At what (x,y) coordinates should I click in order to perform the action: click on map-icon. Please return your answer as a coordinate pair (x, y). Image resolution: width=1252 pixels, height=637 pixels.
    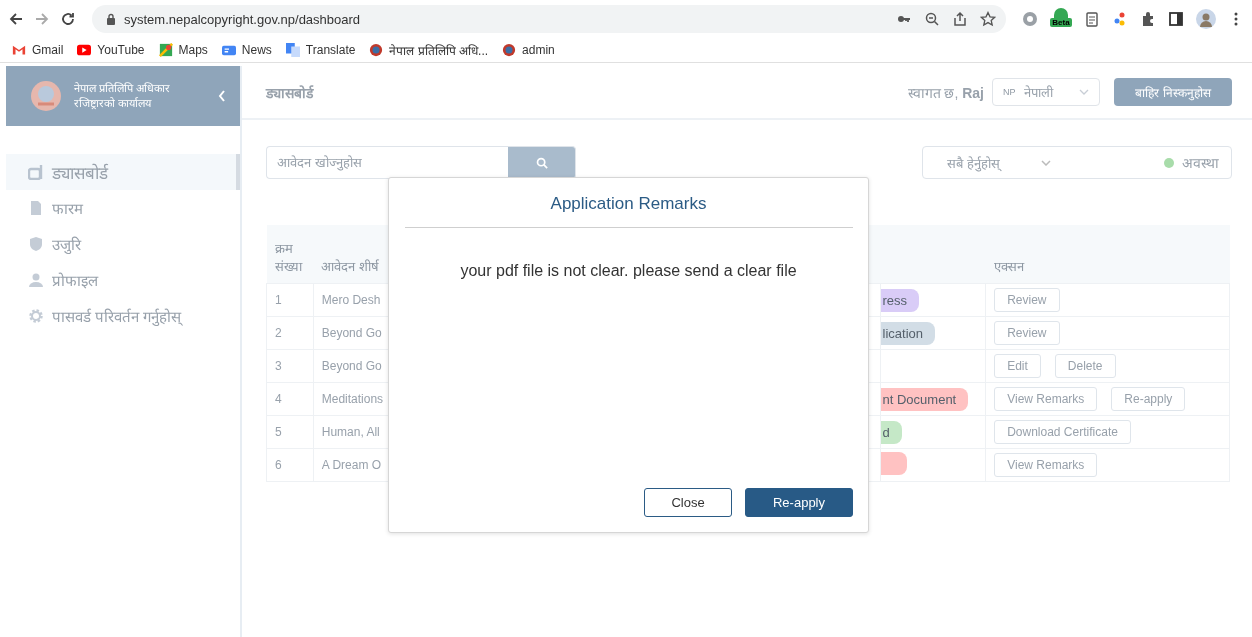
    Looking at the image, I should click on (165, 50).